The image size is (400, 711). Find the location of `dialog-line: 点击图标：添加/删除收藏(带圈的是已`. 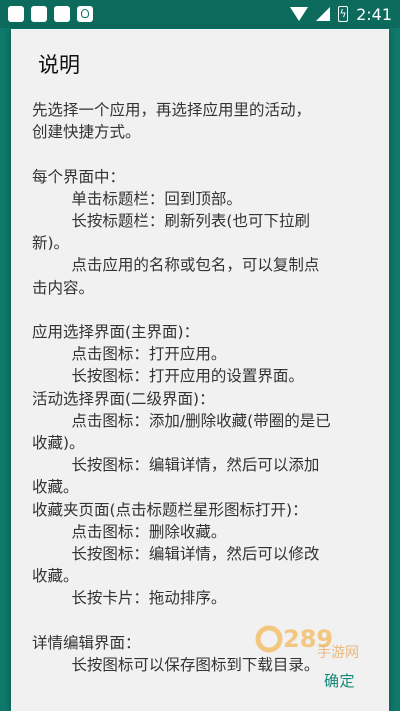

dialog-line: 点击图标：添加/删除收藏(带圈的是已 is located at coordinates (181, 420).